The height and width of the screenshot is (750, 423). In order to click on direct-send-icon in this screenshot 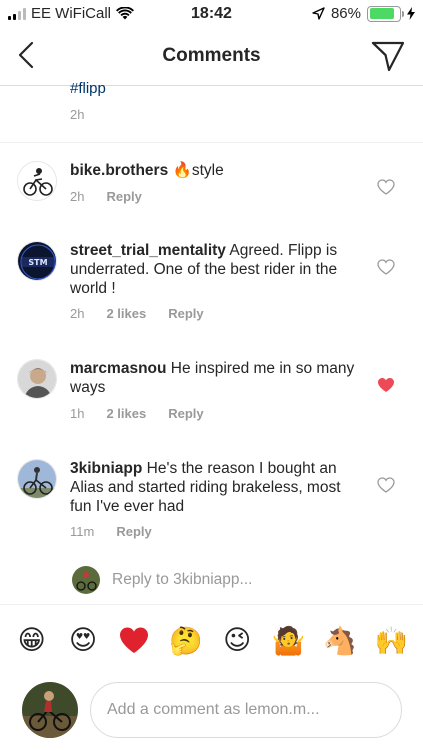, I will do `click(388, 56)`.